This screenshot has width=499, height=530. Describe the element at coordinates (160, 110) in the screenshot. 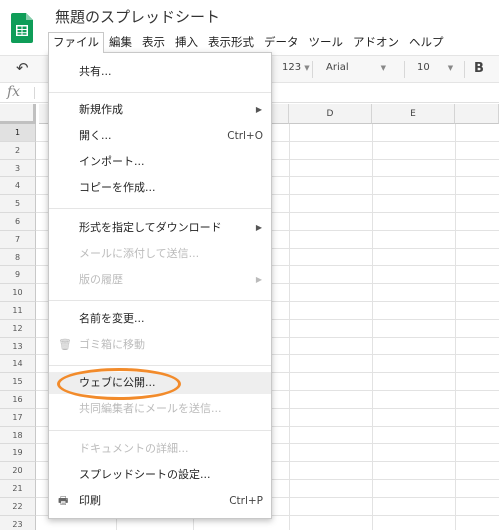

I see `menu-item-new: 新規作成 ▶` at that location.